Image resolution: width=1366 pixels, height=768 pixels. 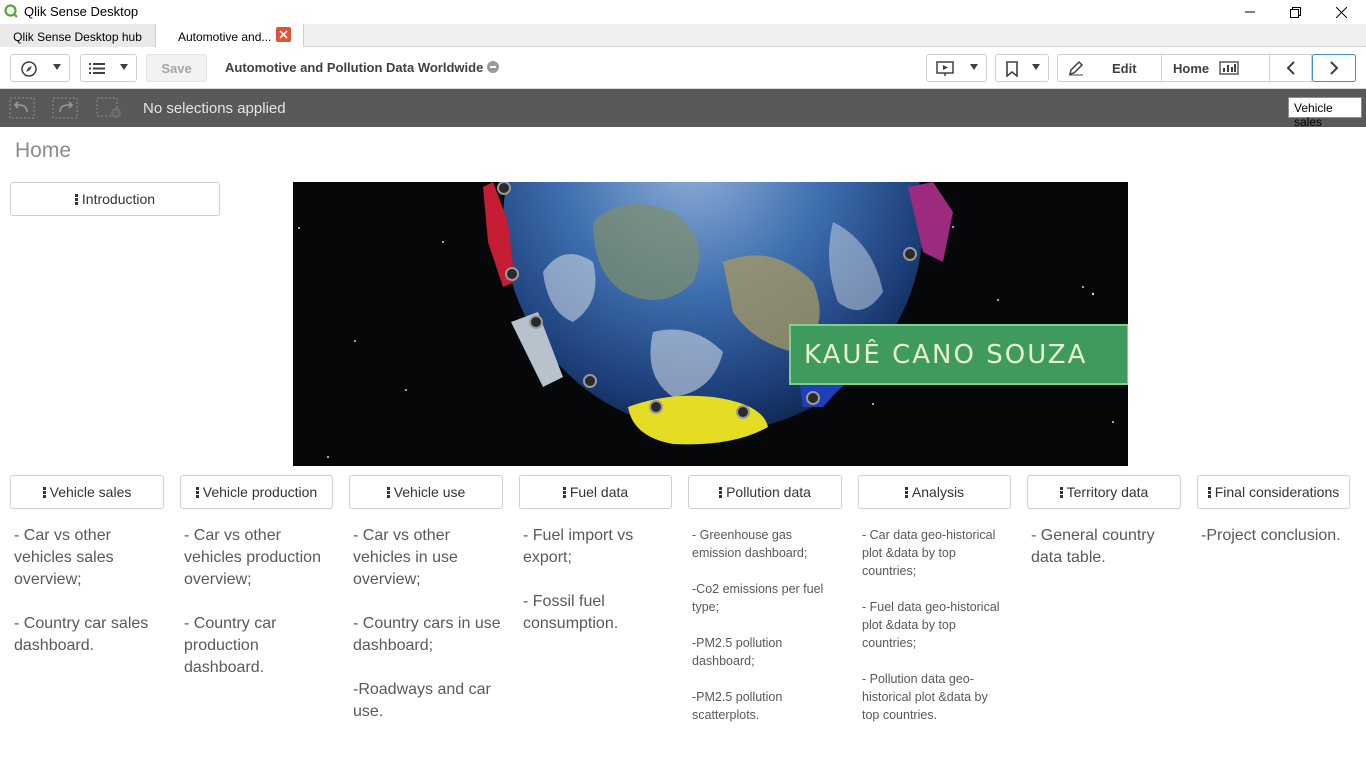 I want to click on chevron-left-icon, so click(x=1290, y=68).